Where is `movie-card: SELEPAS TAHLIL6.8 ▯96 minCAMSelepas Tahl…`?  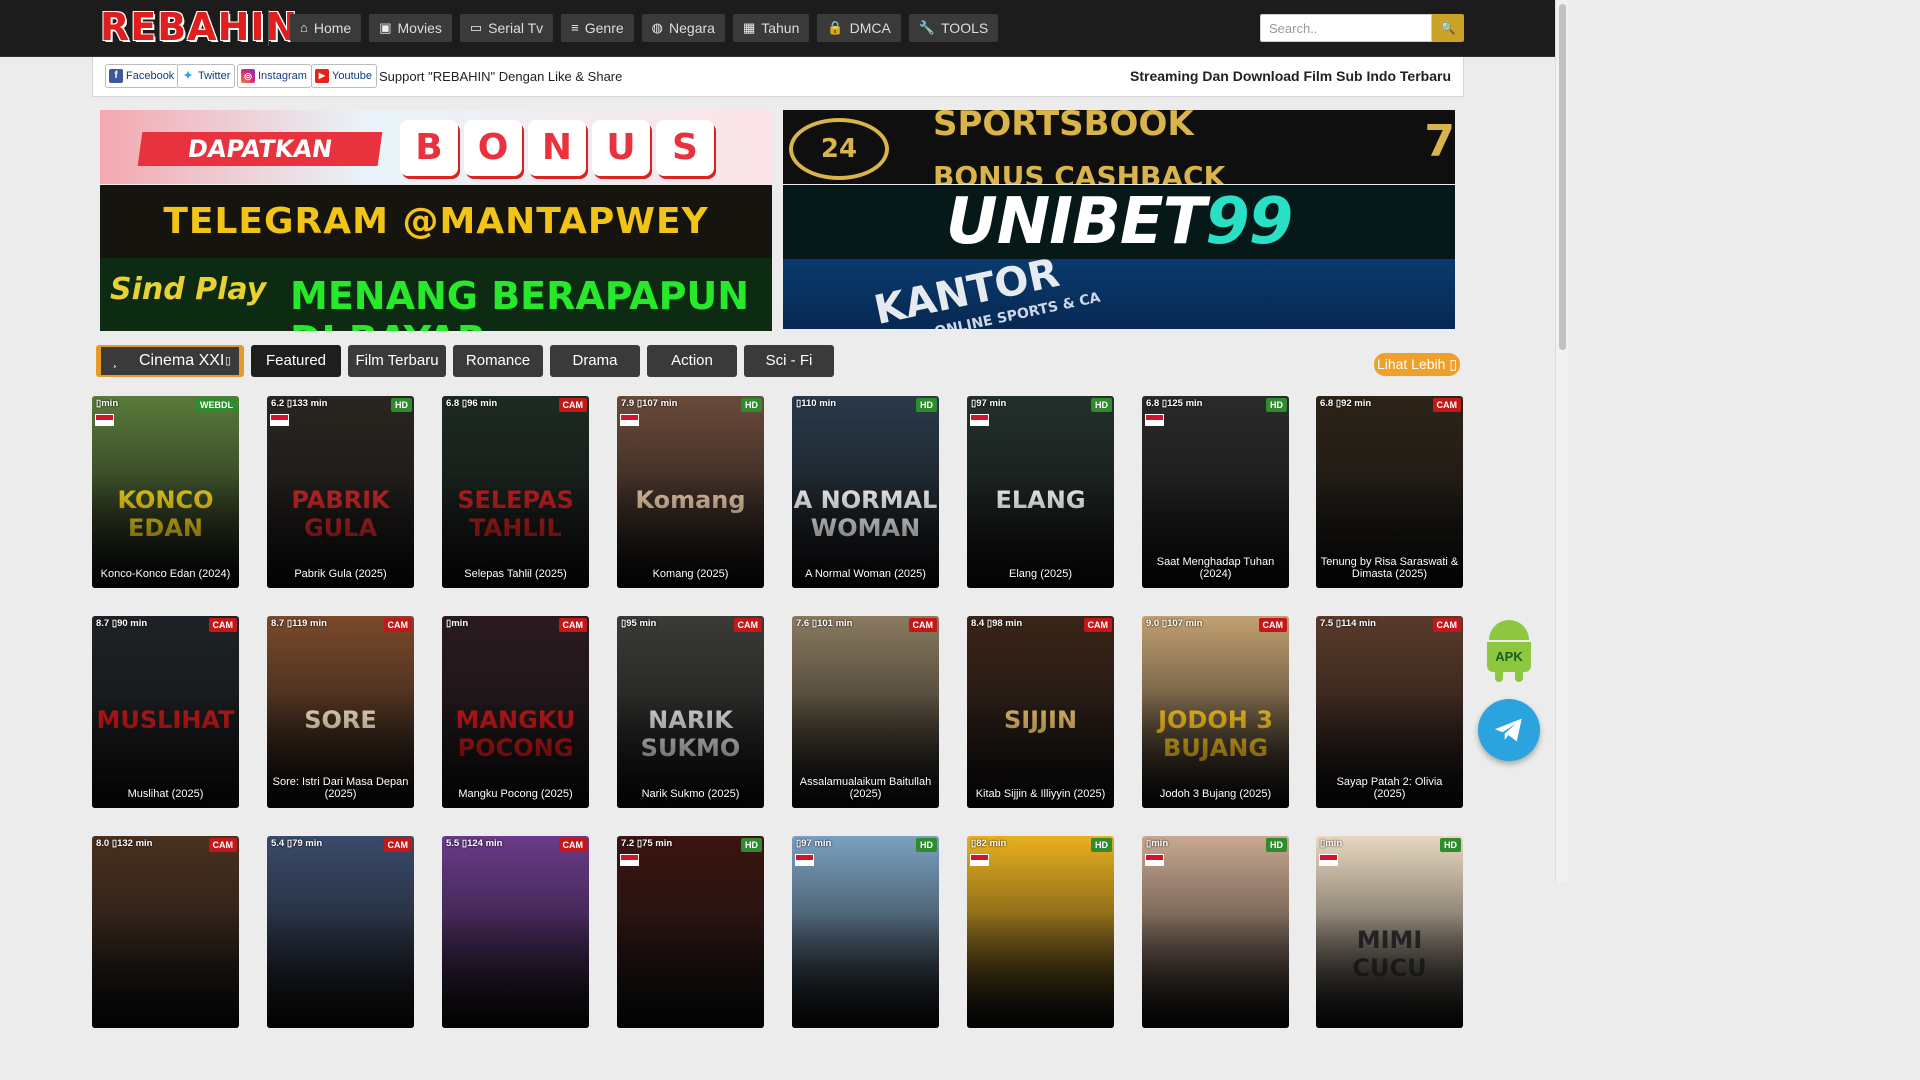
movie-card: SELEPAS TAHLIL6.8 ▯96 minCAMSelepas Tahl… is located at coordinates (515, 492).